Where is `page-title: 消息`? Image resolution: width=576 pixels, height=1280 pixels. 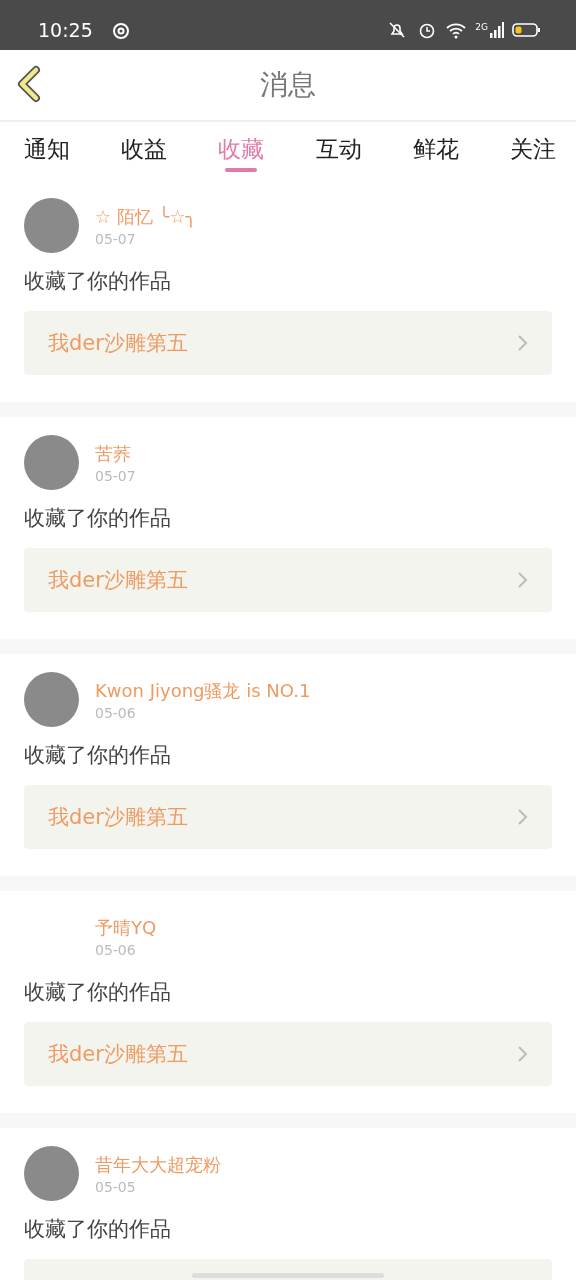 page-title: 消息 is located at coordinates (288, 85).